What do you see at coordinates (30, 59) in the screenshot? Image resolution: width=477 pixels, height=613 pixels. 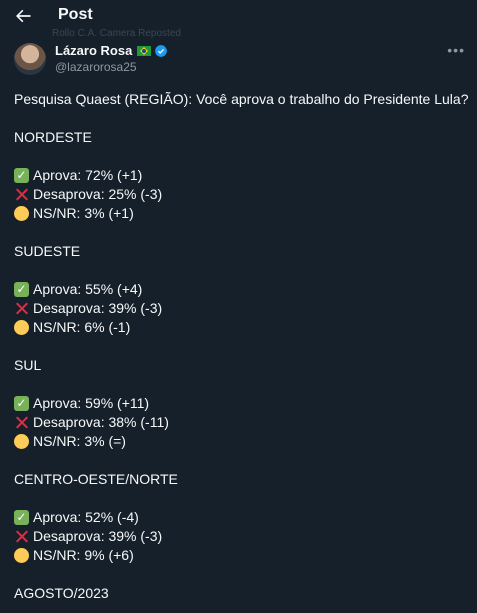 I see `avatar` at bounding box center [30, 59].